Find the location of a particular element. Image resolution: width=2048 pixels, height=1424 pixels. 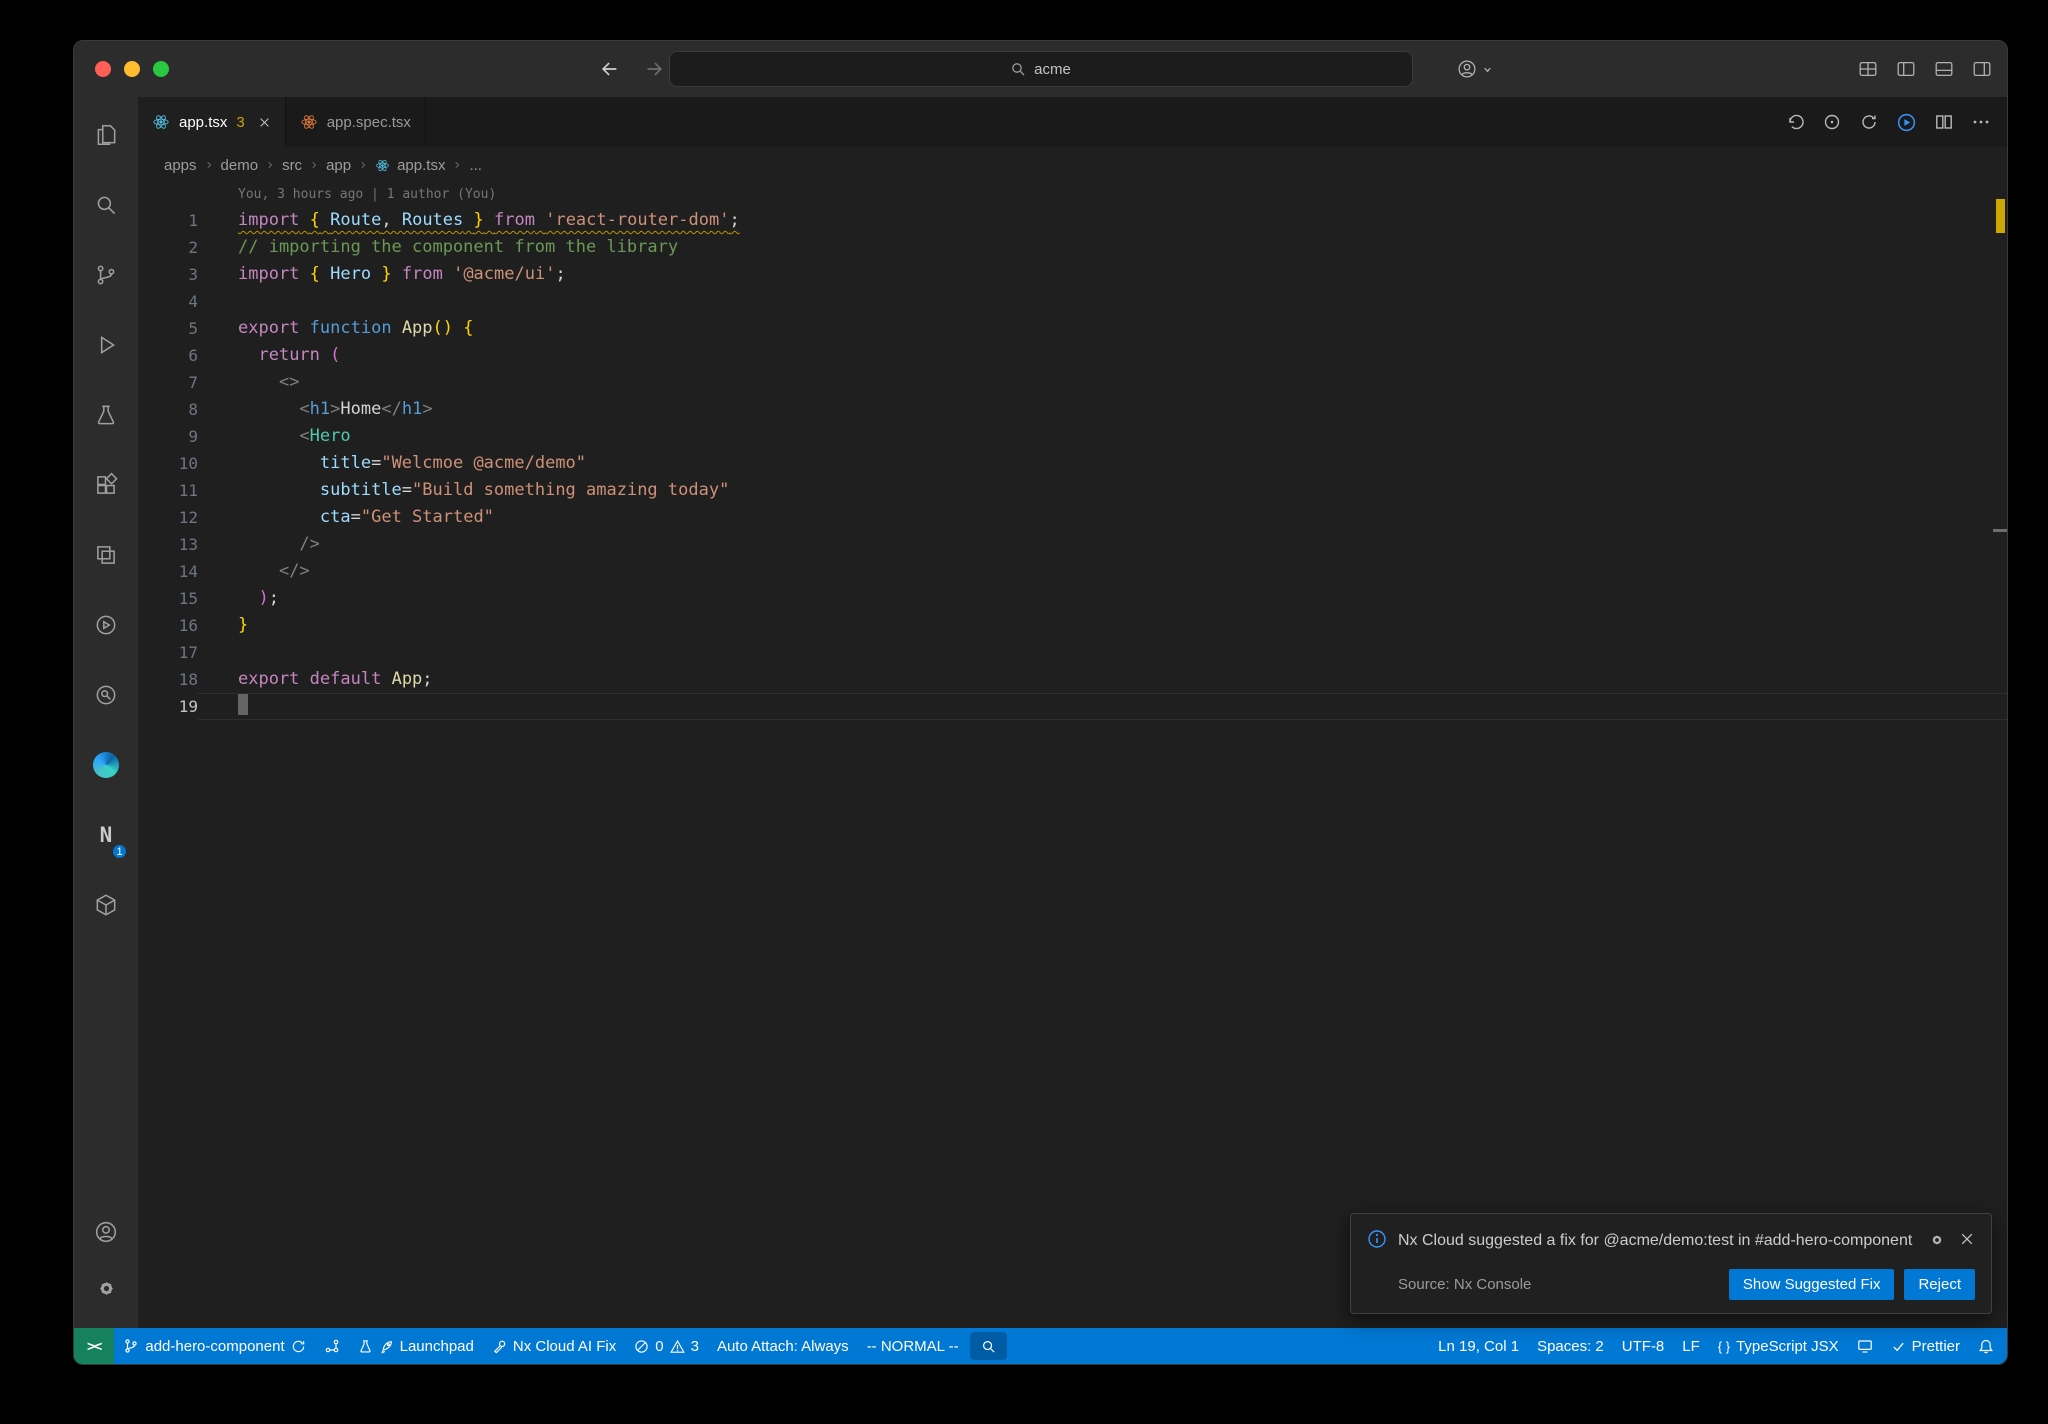

breadcrumb-item: app is located at coordinates (338, 165).